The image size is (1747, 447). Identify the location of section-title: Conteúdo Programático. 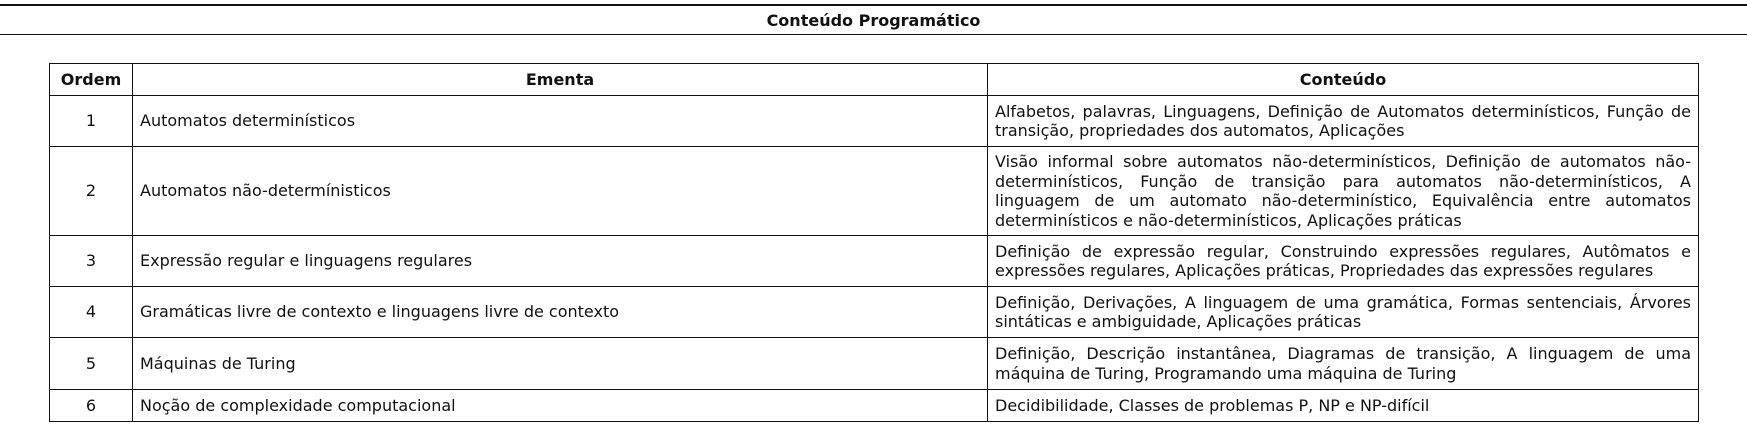
(873, 20).